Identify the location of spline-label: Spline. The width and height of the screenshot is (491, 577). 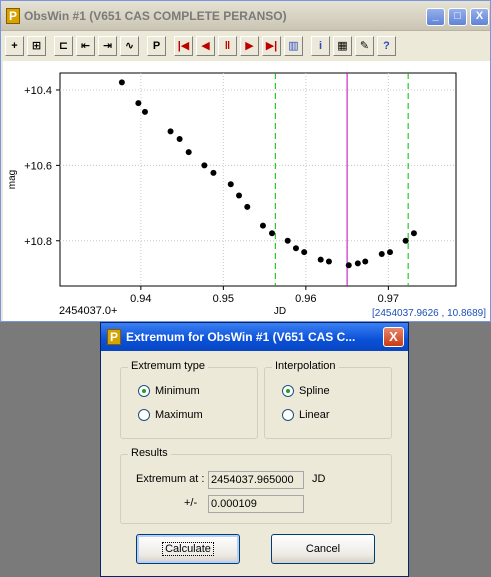
(314, 391).